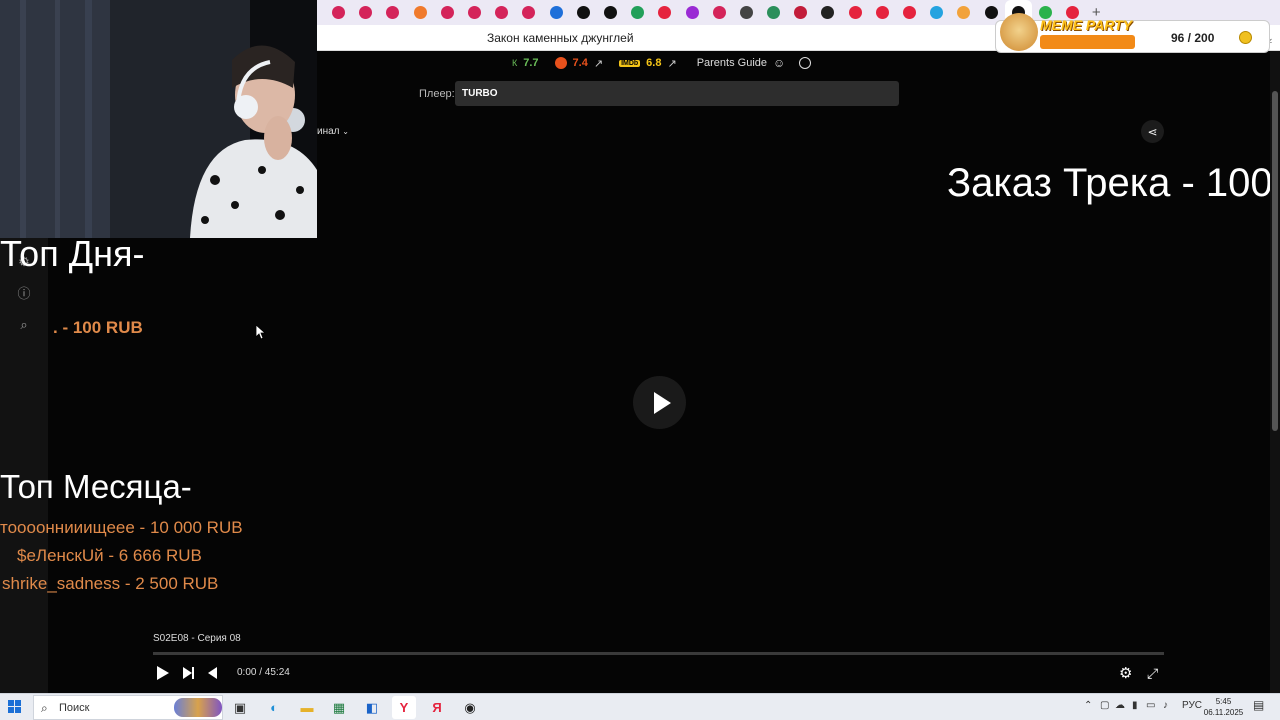 This screenshot has width=1280, height=720. I want to click on obs-icon: ◉, so click(470, 707).